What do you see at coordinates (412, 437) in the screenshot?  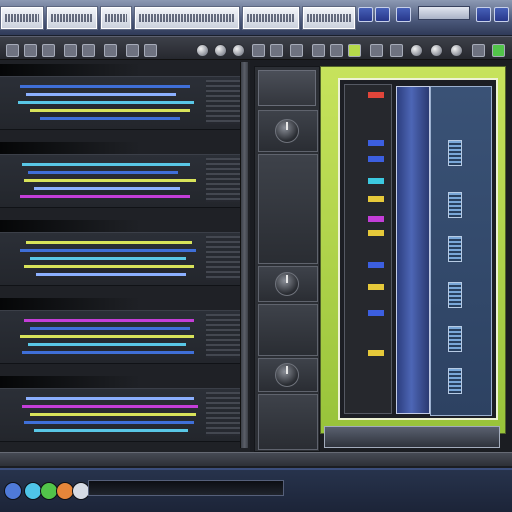 I see `mixer-footer` at bounding box center [412, 437].